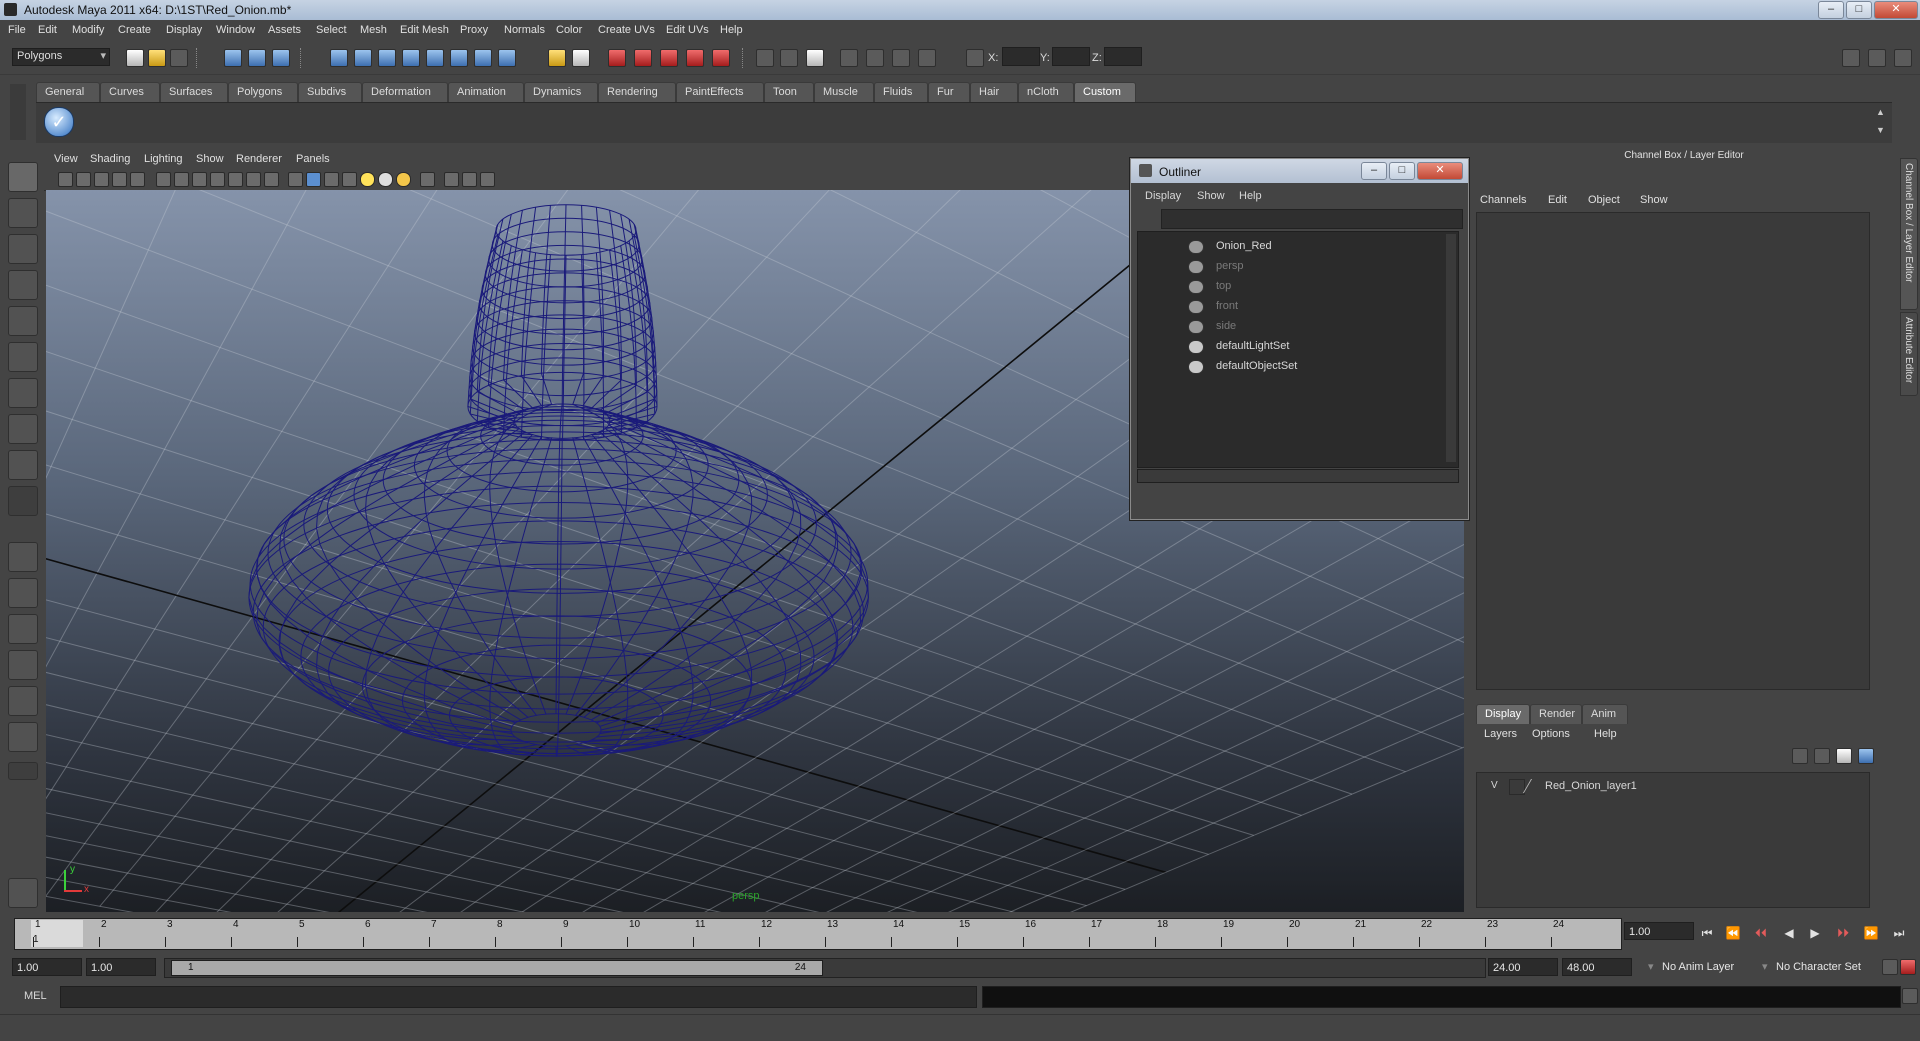 Image resolution: width=1920 pixels, height=1041 pixels. Describe the element at coordinates (875, 58) in the screenshot. I see `render-current-frame-icon` at that location.